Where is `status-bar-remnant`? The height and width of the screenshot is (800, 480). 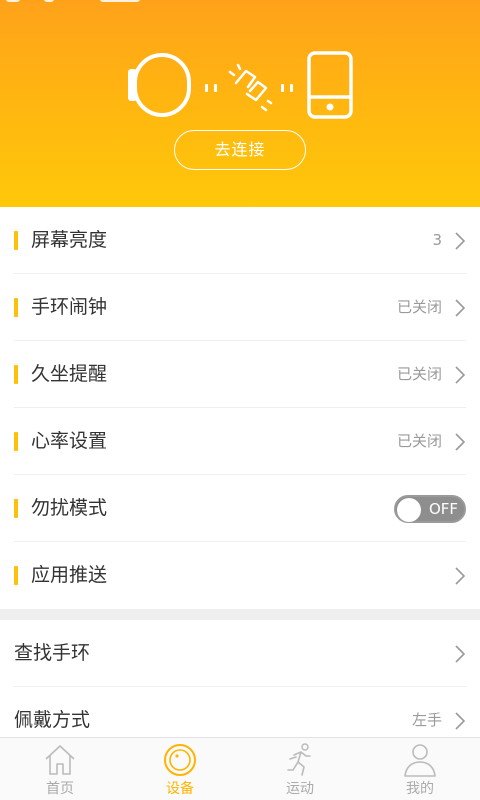 status-bar-remnant is located at coordinates (240, 2).